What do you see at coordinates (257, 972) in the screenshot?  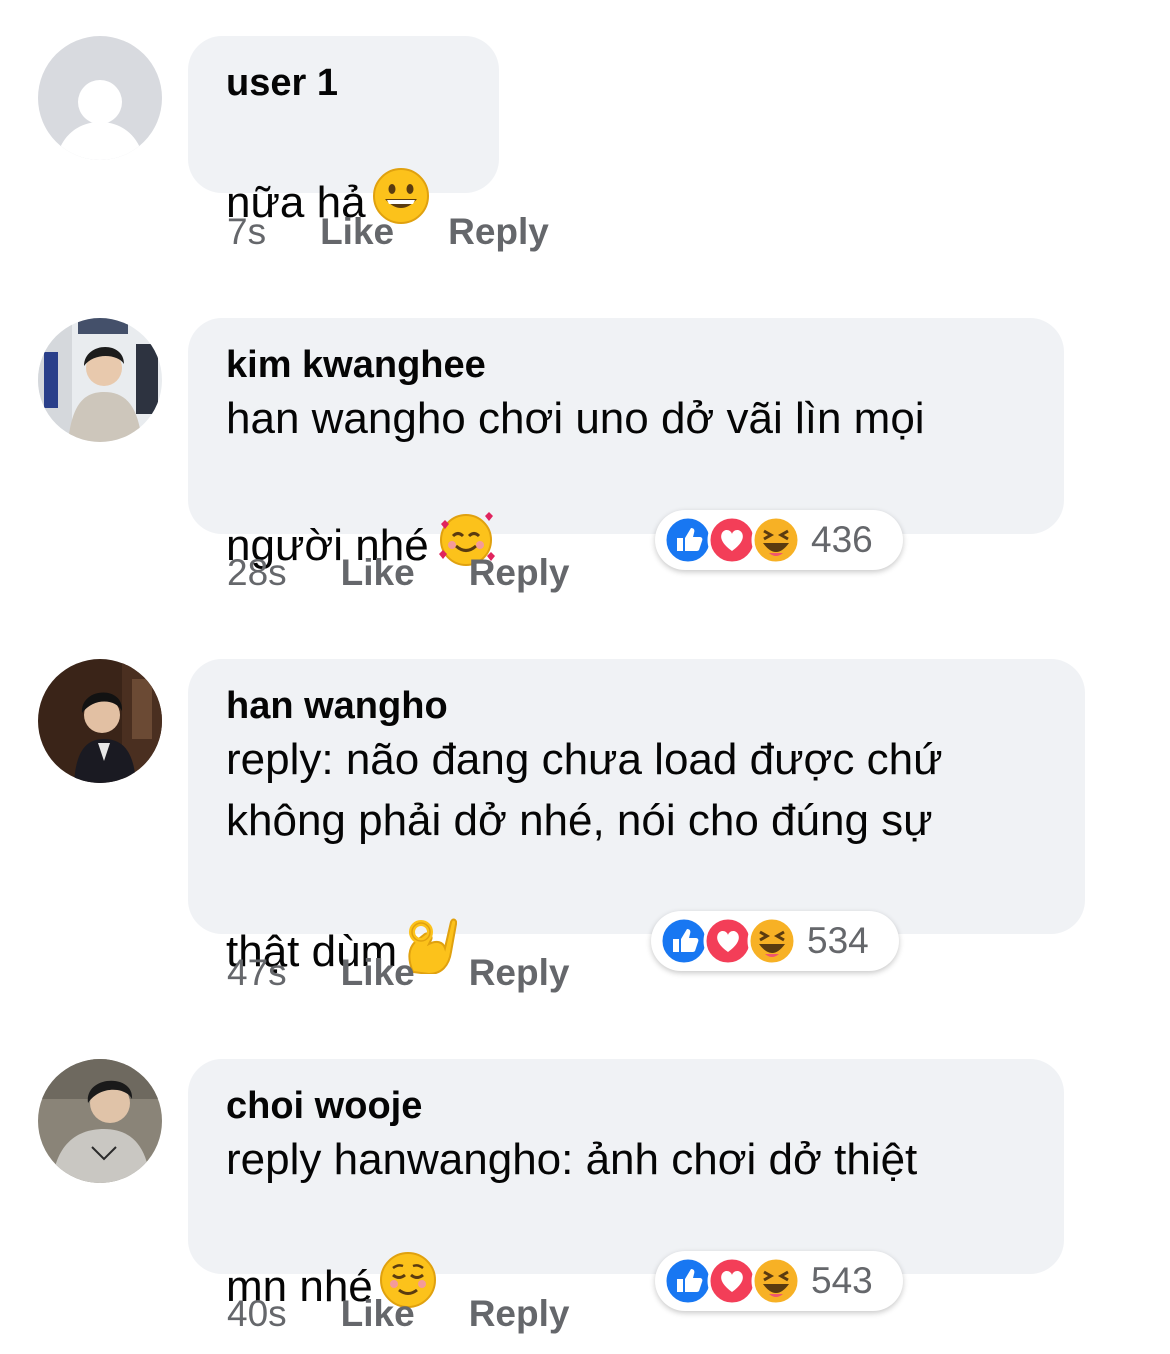 I see `comment-timestamp: 47s` at bounding box center [257, 972].